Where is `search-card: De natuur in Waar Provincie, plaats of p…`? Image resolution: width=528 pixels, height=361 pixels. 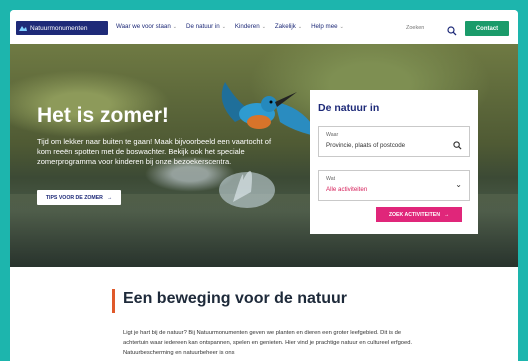 search-card: De natuur in Waar Provincie, plaats of p… is located at coordinates (394, 162).